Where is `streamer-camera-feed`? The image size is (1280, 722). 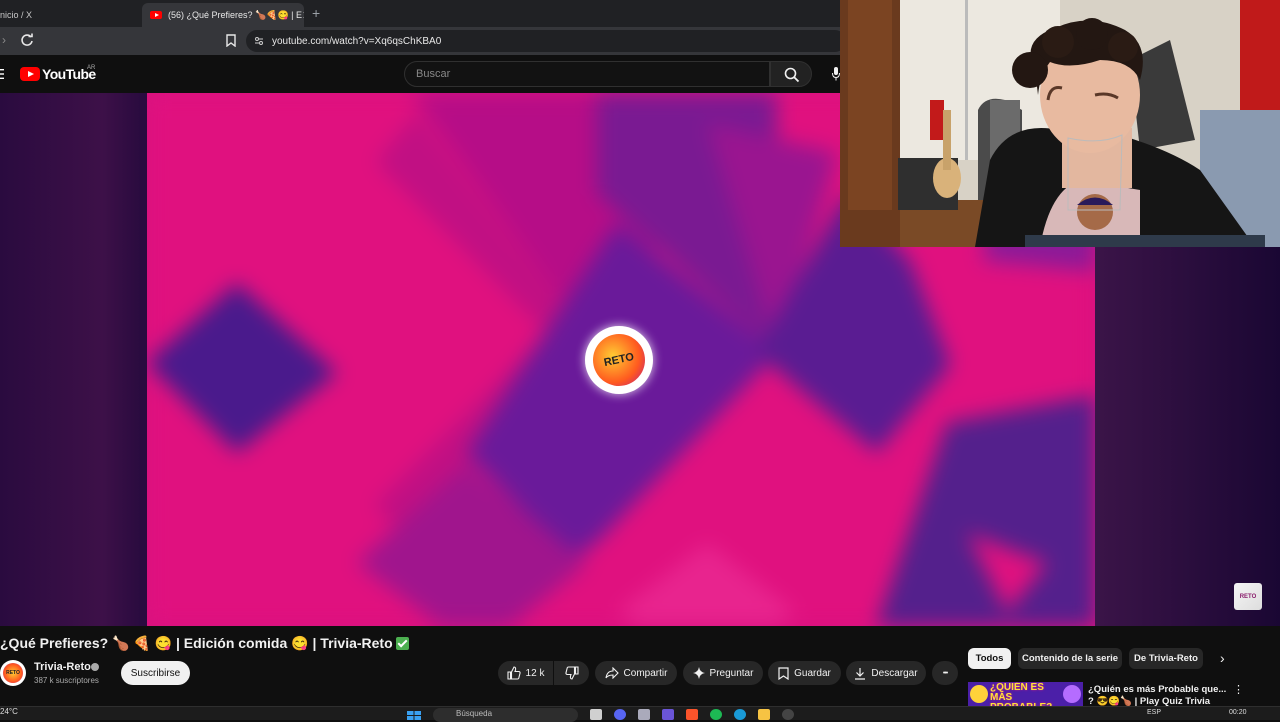 streamer-camera-feed is located at coordinates (1060, 123).